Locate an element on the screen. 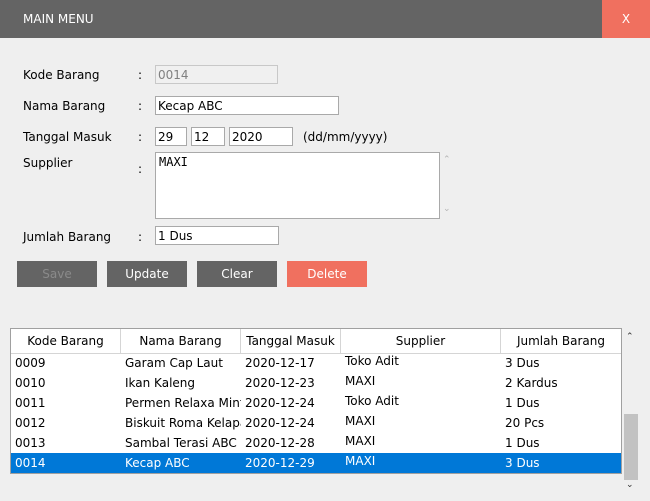  cell-nama: Ikan Kaleng is located at coordinates (160, 383).